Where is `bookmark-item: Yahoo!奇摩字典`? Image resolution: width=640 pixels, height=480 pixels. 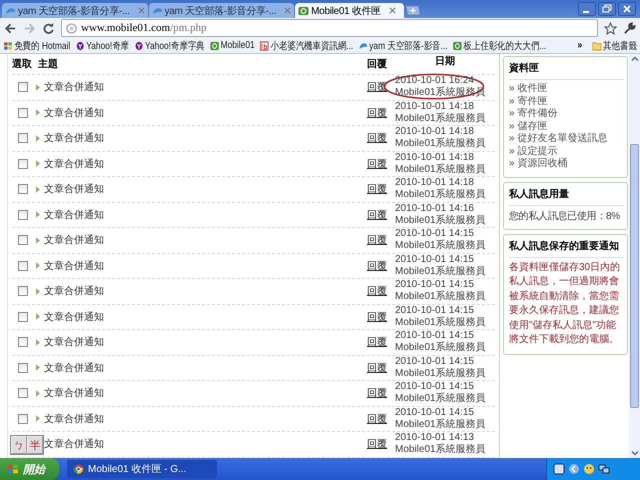
bookmark-item: Yahoo!奇摩字典 is located at coordinates (169, 45).